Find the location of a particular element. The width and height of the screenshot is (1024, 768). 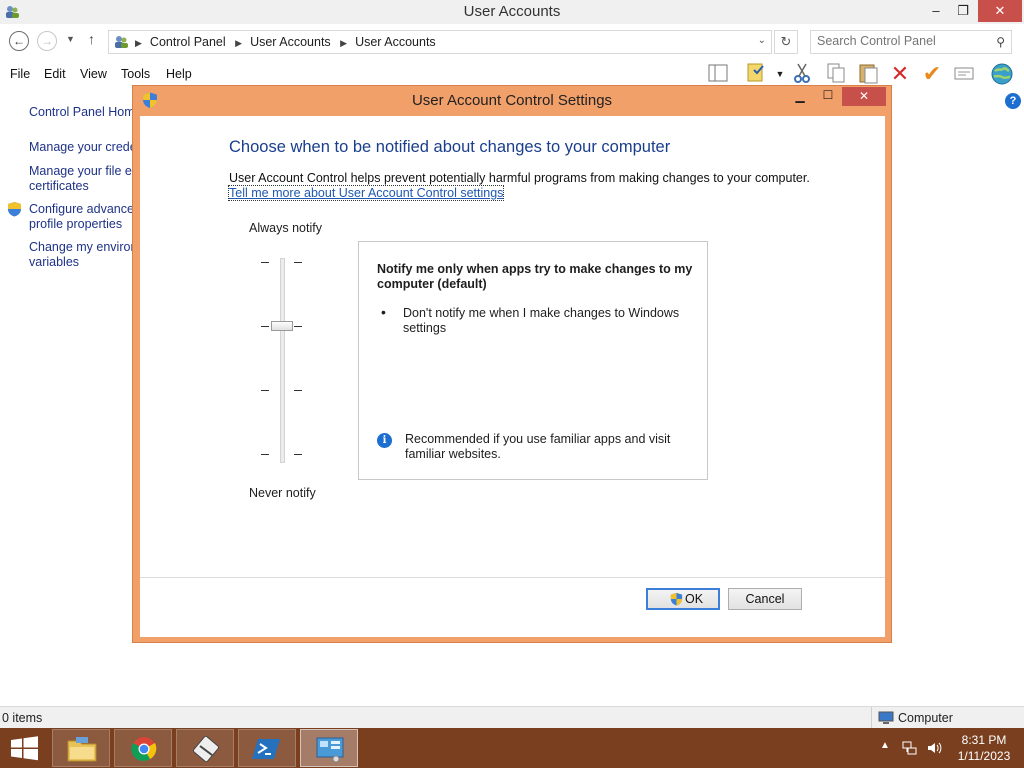

refresh-button: ↻ is located at coordinates (786, 42).